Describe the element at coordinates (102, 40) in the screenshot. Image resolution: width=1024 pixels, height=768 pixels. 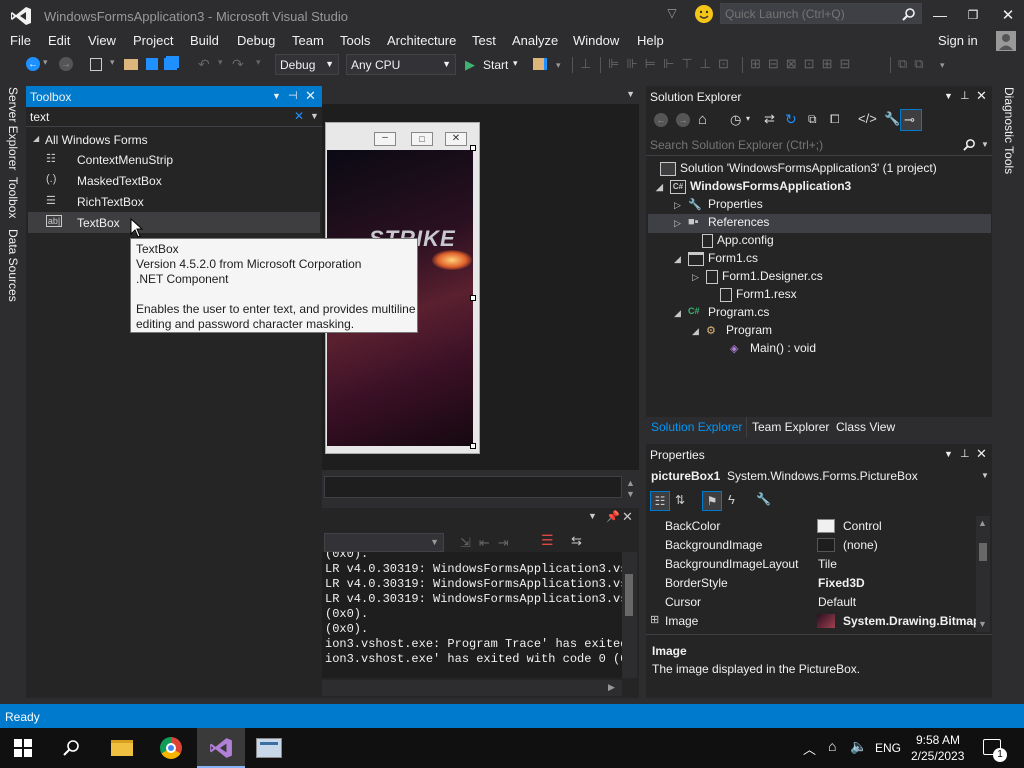
I see `menu-view: View` at that location.